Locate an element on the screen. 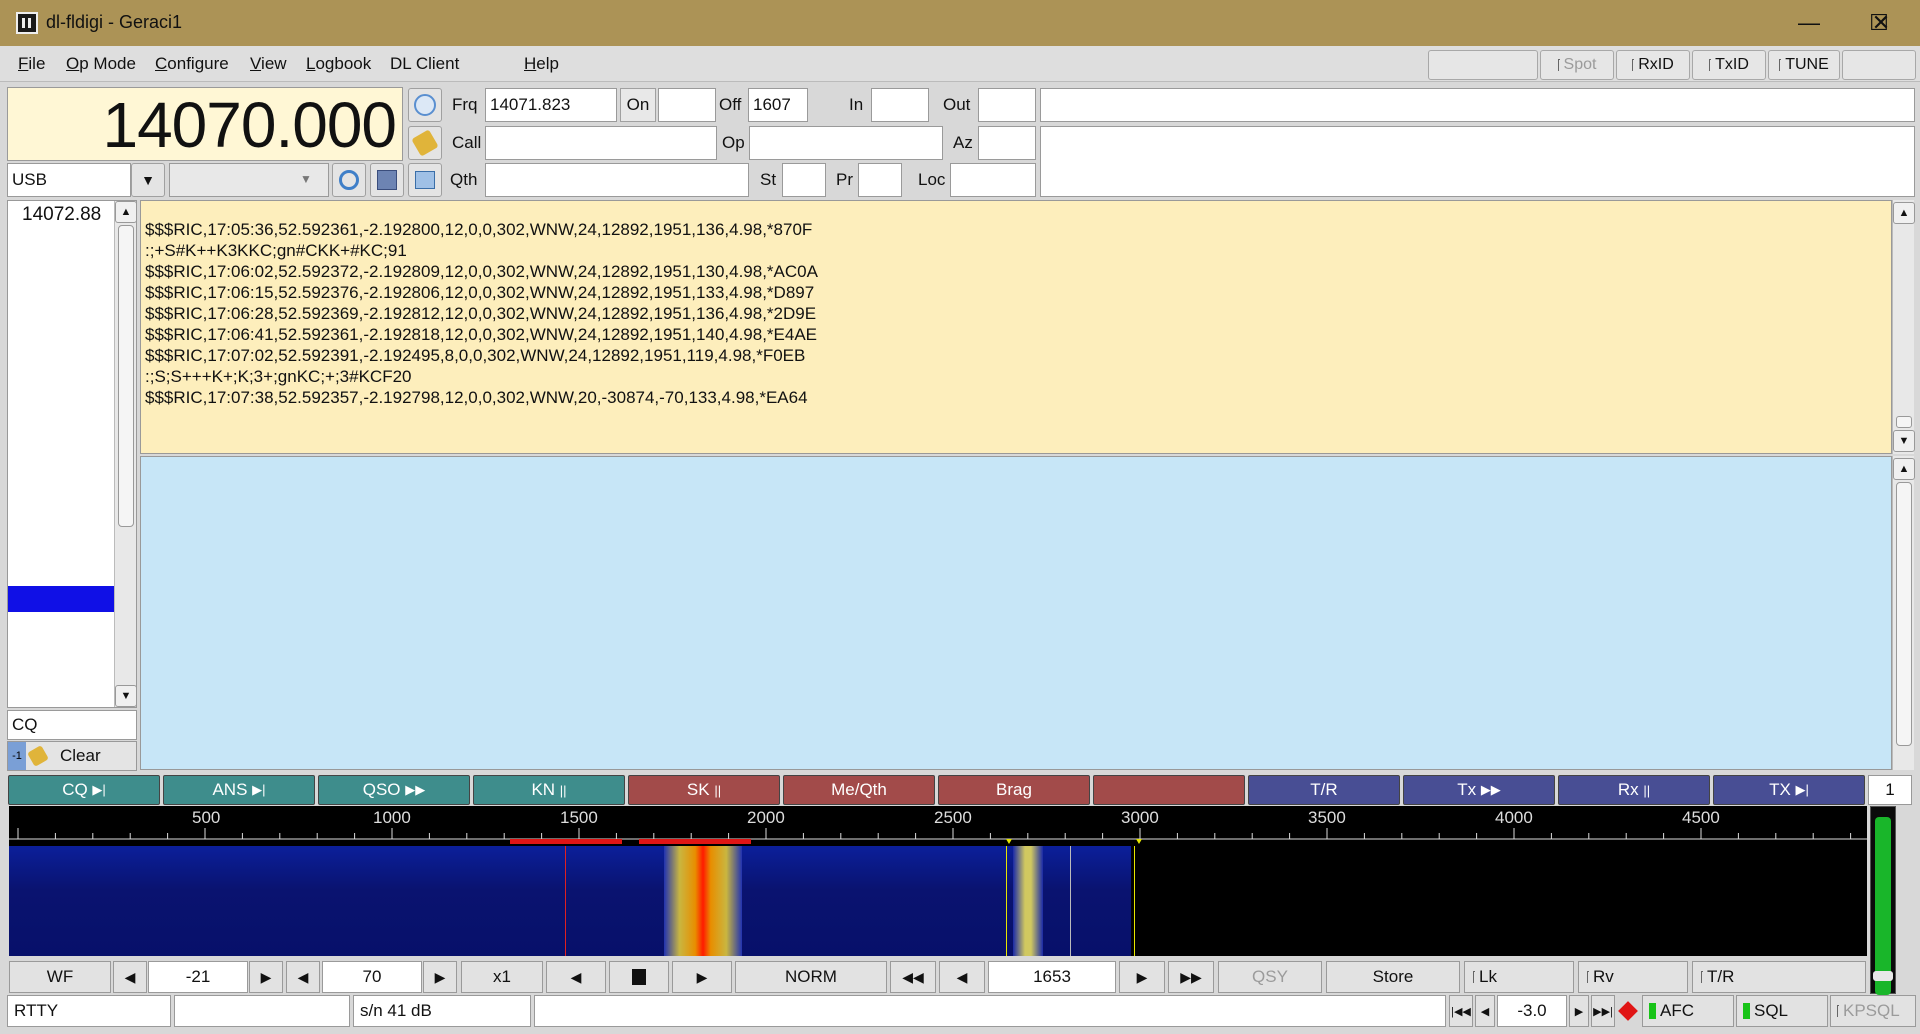  out-field is located at coordinates (1007, 105).